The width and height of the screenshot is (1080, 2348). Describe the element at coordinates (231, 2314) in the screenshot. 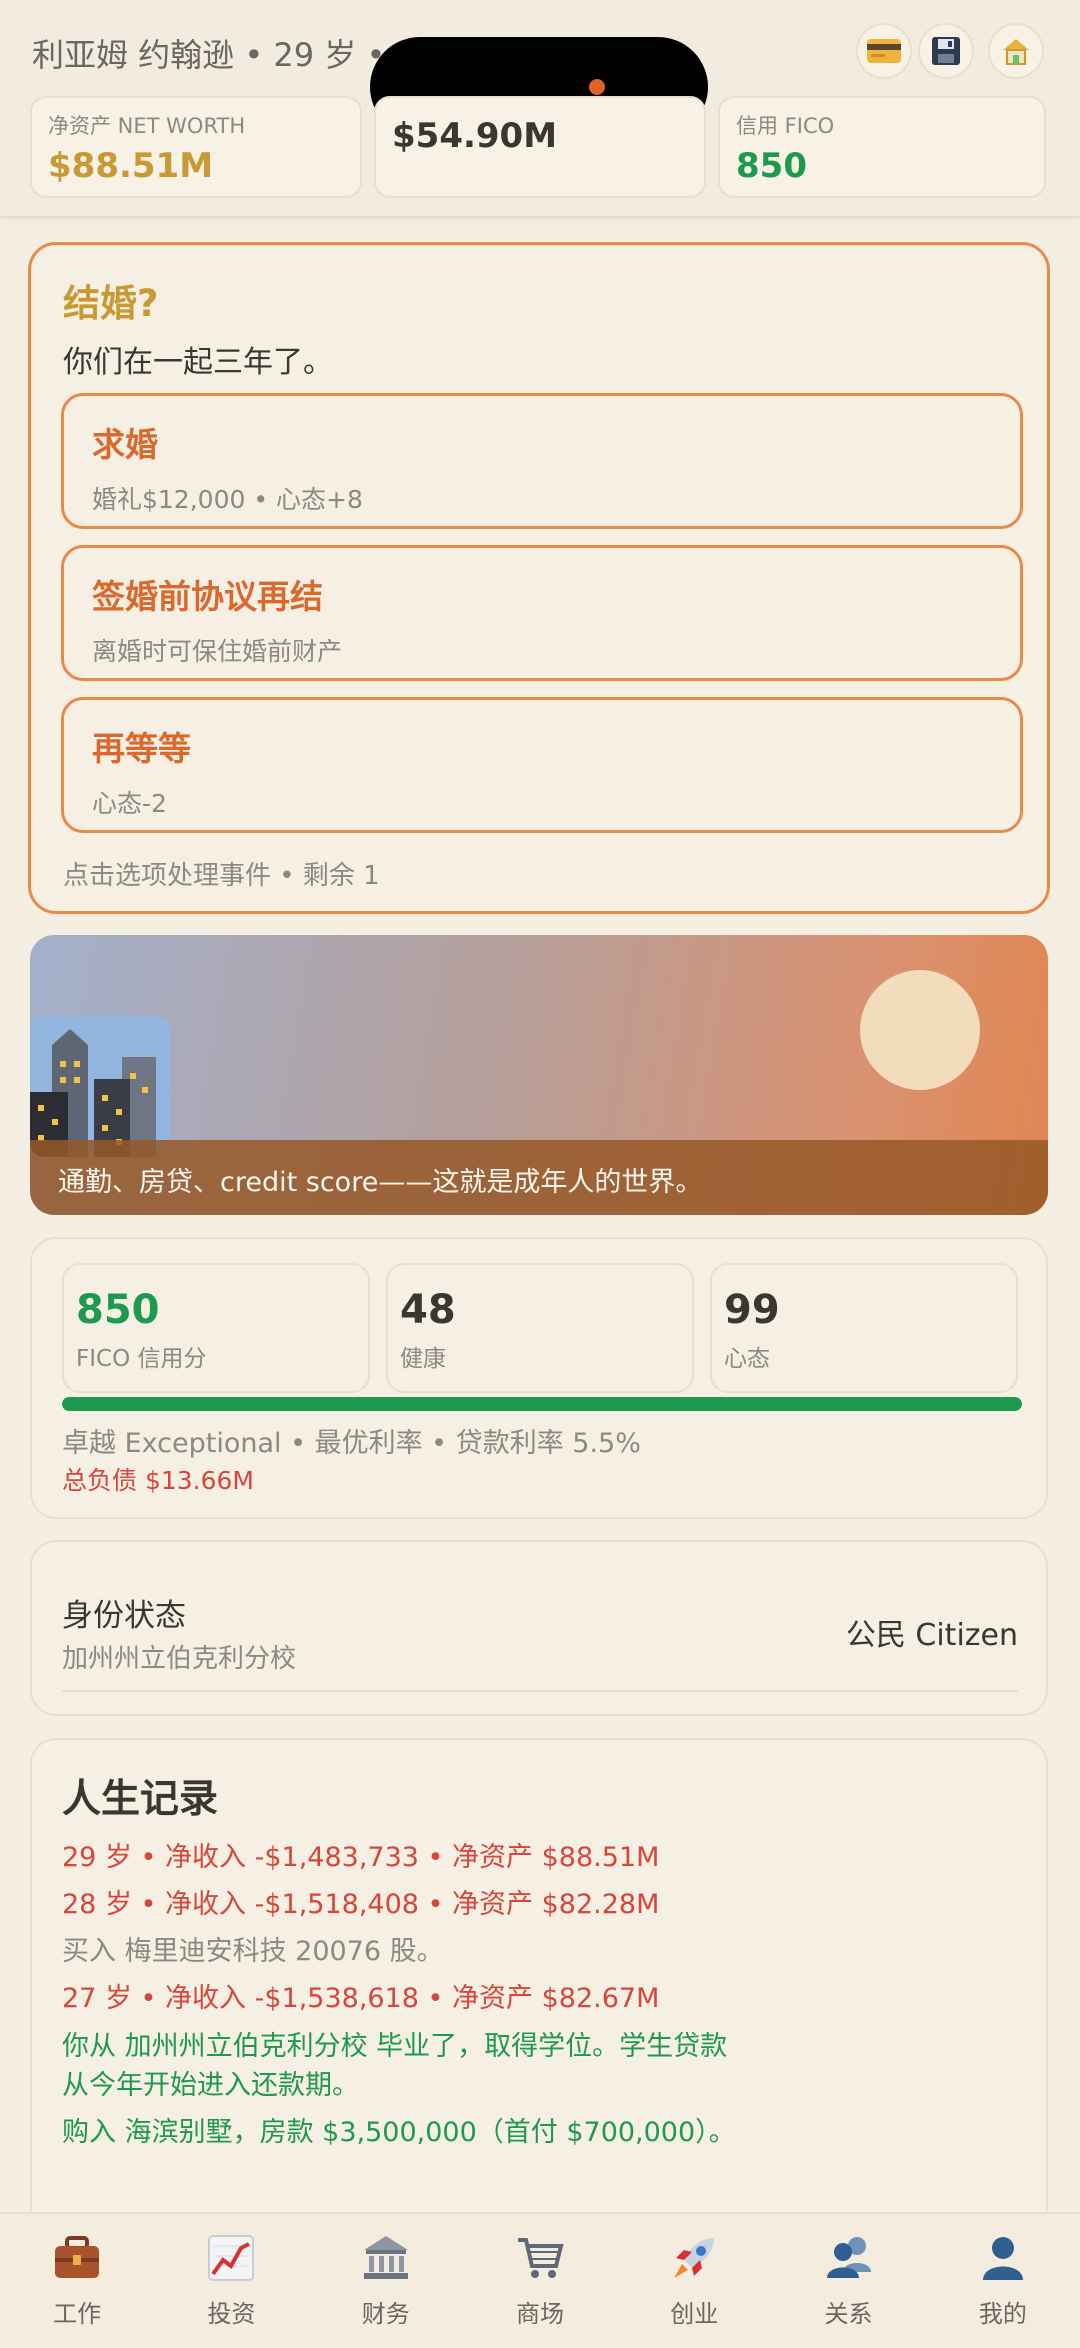

I see `nav-label: 投资` at that location.